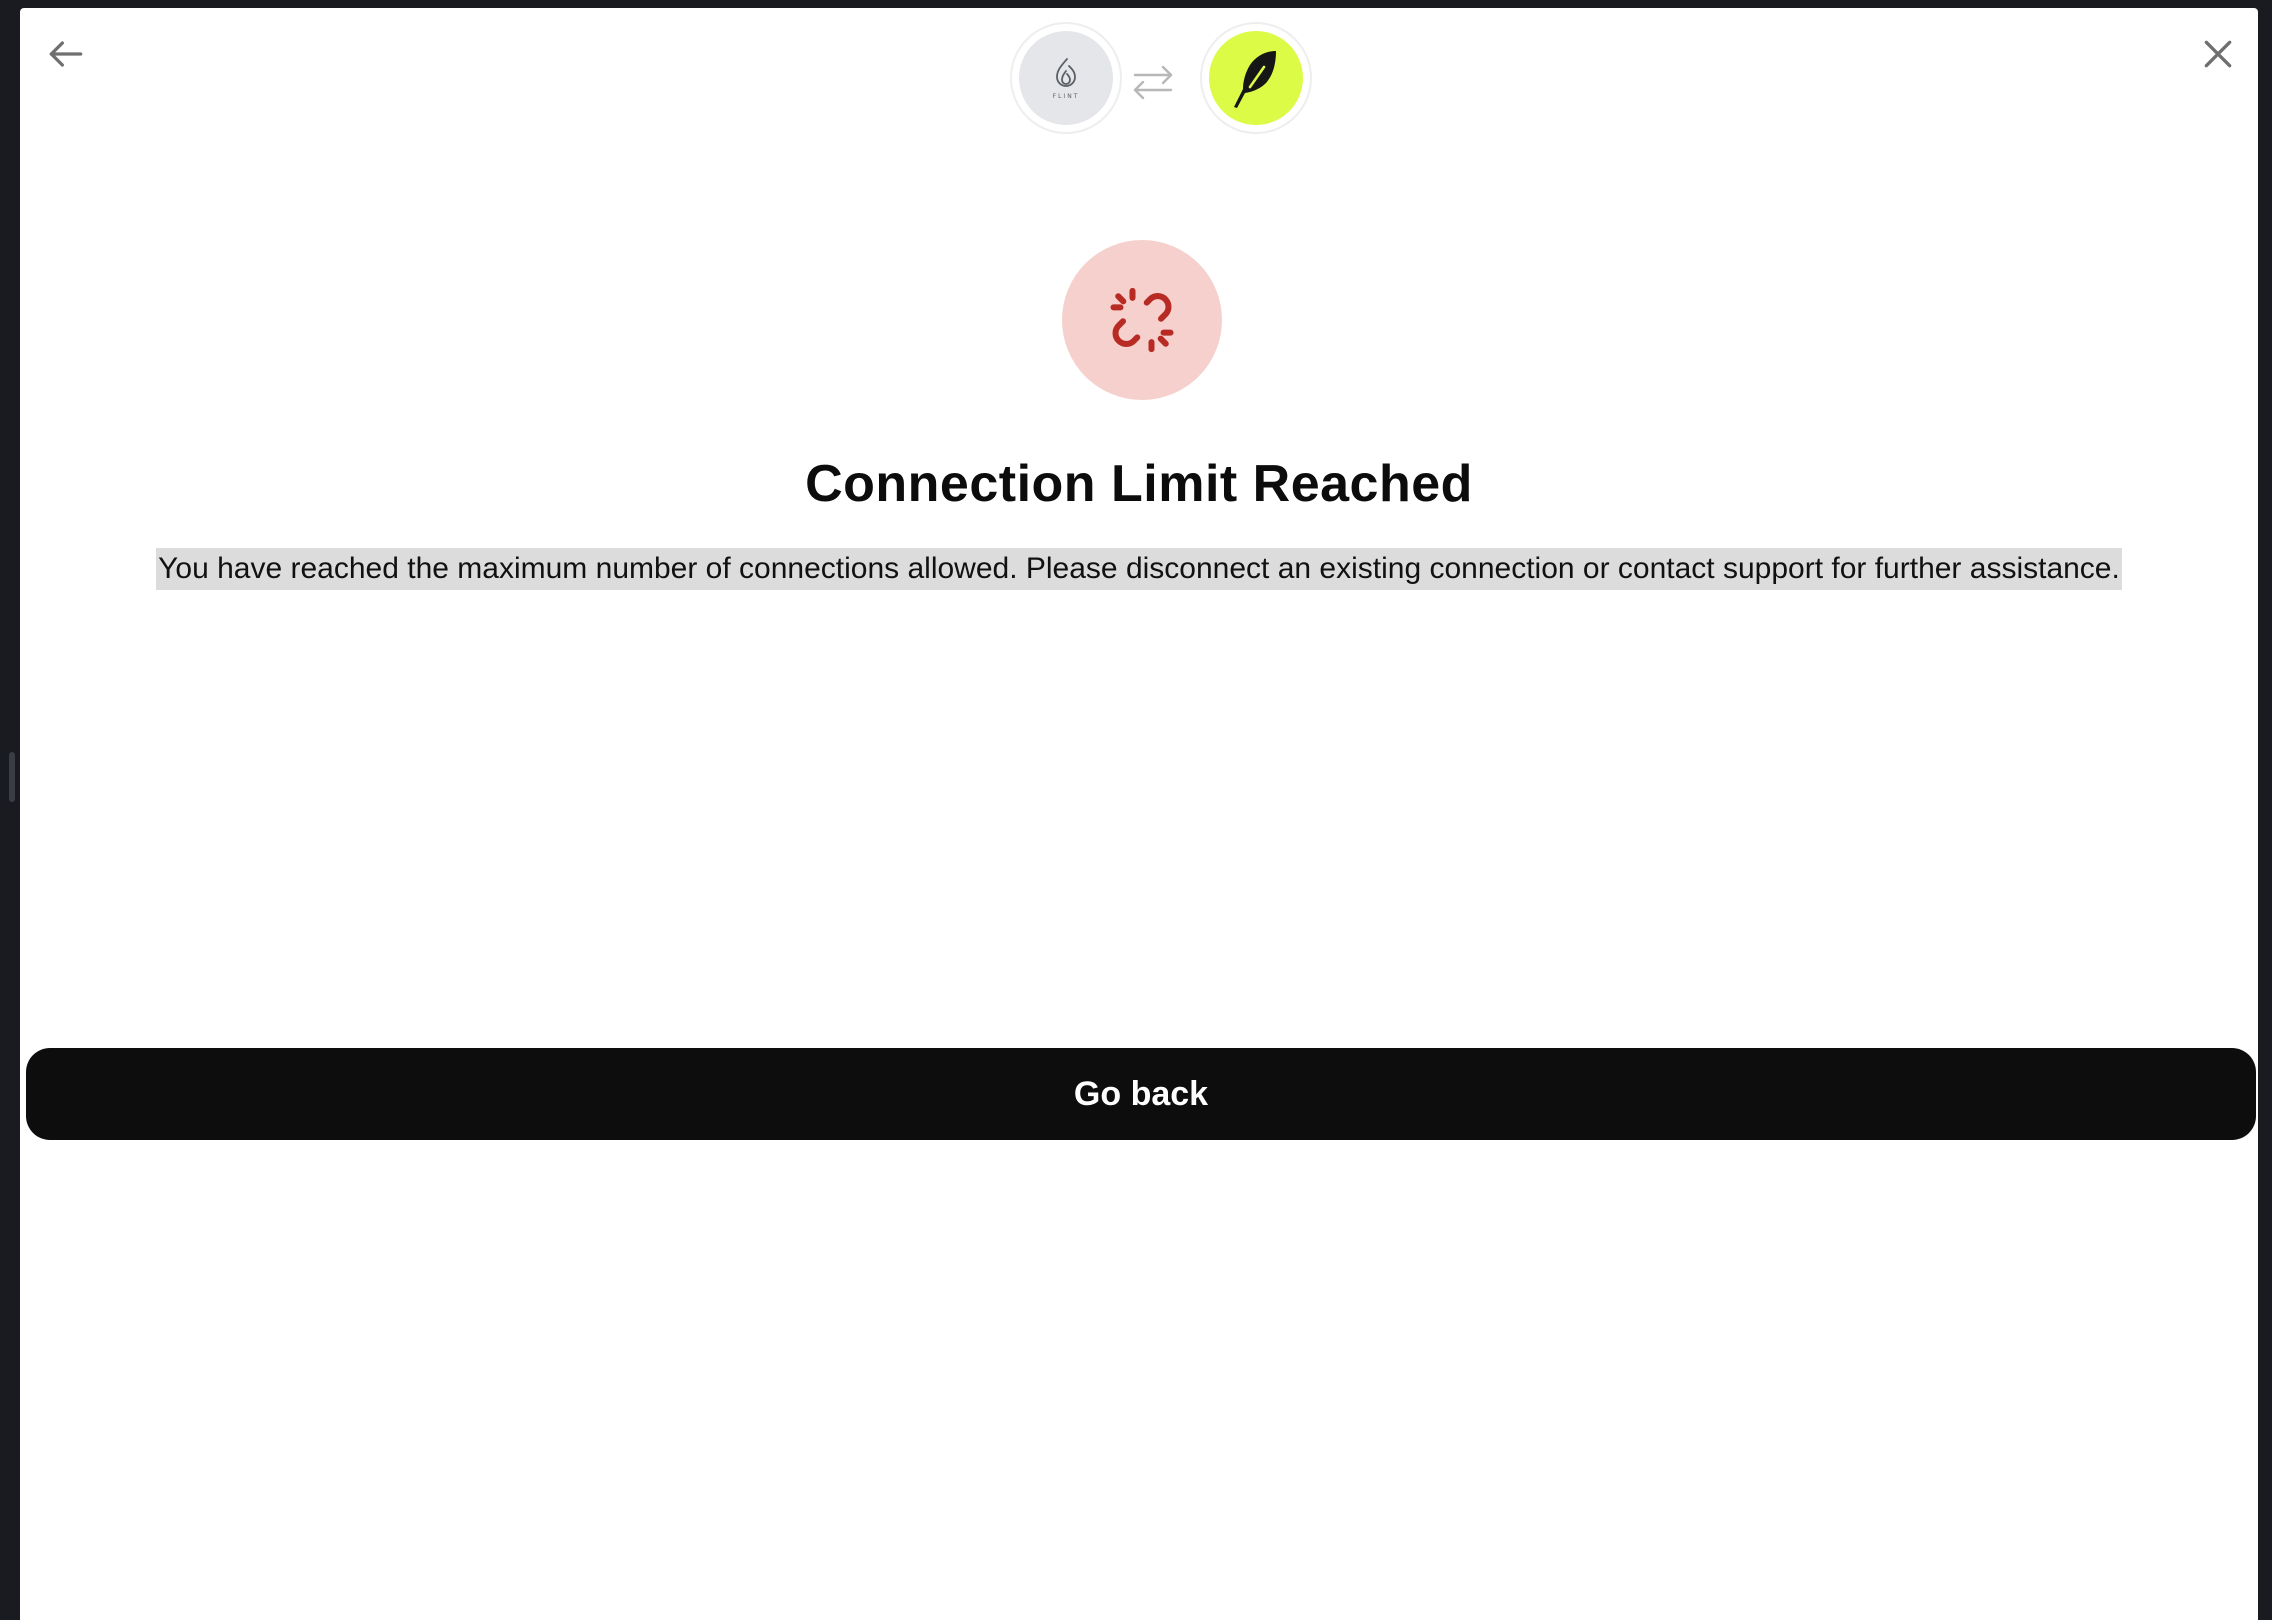 The width and height of the screenshot is (2272, 1620). Describe the element at coordinates (1153, 82) in the screenshot. I see `swap-arrows-icon` at that location.